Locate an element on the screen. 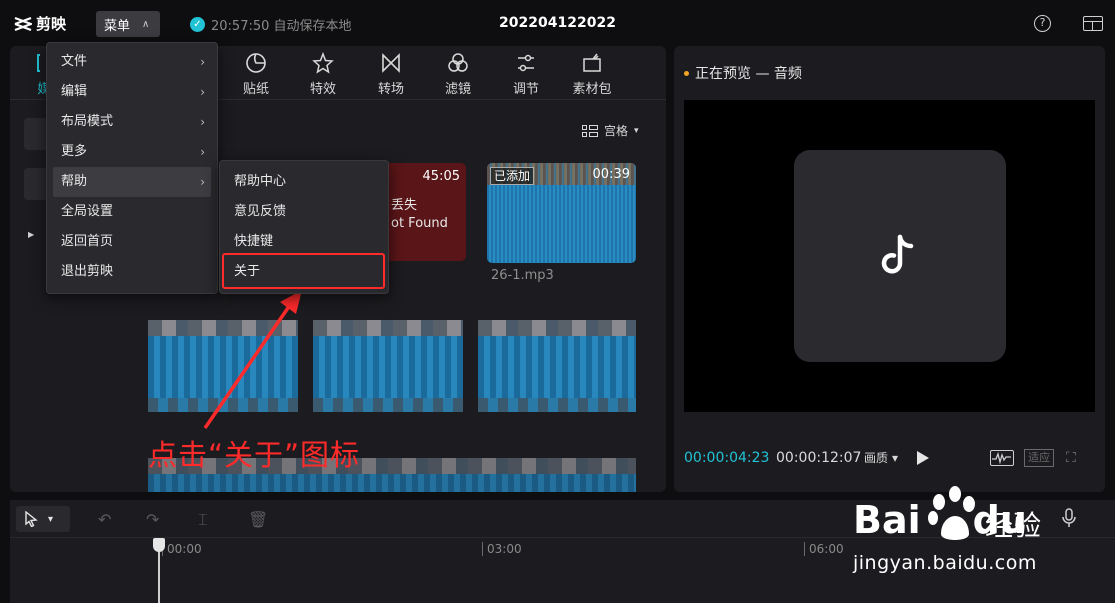  total-time: 00:00:12:07 is located at coordinates (819, 458).